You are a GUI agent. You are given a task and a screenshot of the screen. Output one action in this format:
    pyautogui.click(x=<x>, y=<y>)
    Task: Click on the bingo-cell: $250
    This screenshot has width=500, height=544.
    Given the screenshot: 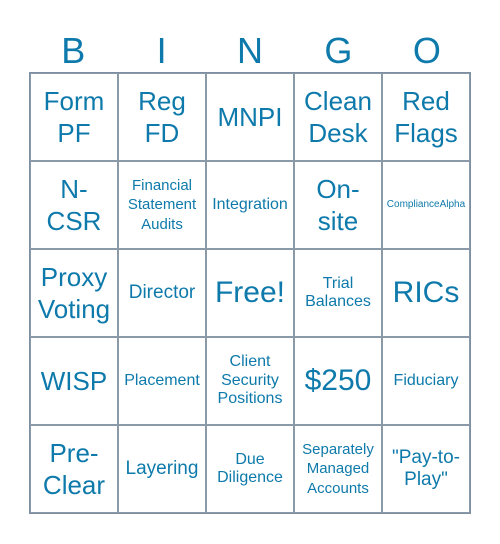 What is the action you would take?
    pyautogui.click(x=338, y=381)
    